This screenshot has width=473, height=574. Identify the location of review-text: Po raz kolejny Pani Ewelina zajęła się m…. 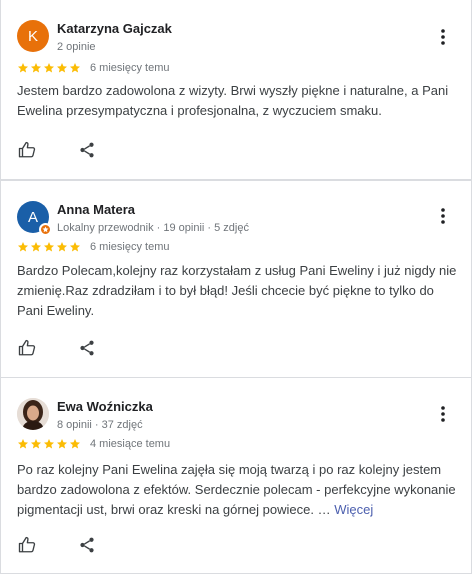
(237, 490).